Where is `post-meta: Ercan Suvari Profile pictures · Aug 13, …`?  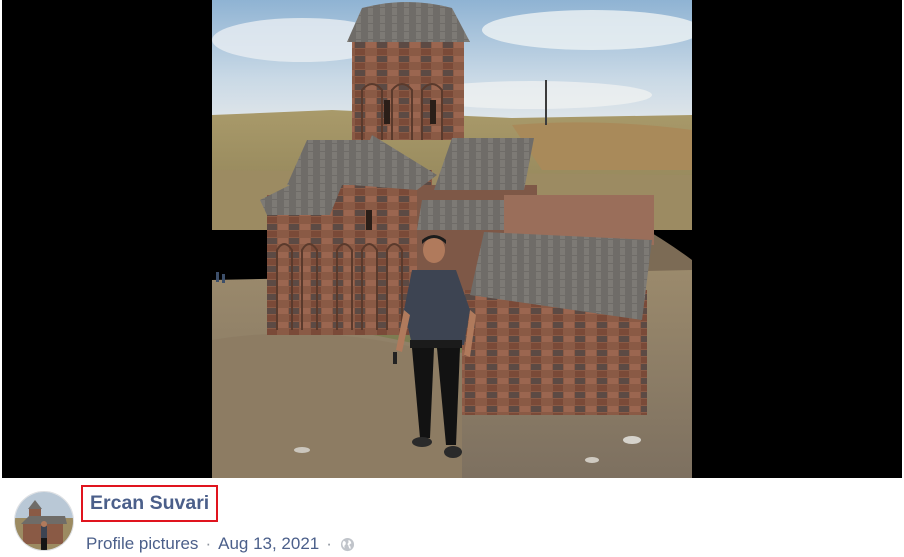 post-meta: Ercan Suvari Profile pictures · Aug 13, … is located at coordinates (452, 517).